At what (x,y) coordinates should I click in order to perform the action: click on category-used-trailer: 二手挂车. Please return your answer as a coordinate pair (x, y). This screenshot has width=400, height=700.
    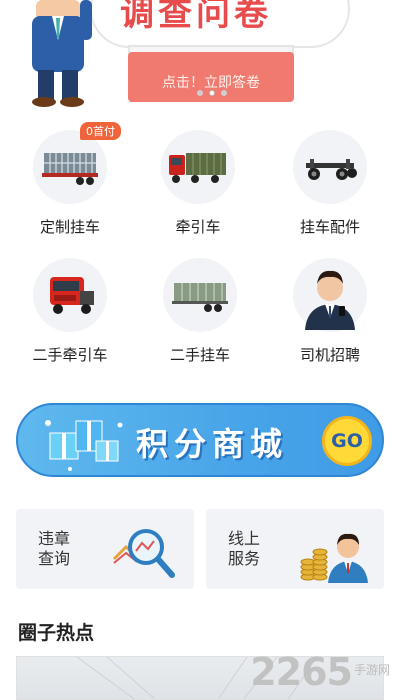
    Looking at the image, I should click on (200, 311).